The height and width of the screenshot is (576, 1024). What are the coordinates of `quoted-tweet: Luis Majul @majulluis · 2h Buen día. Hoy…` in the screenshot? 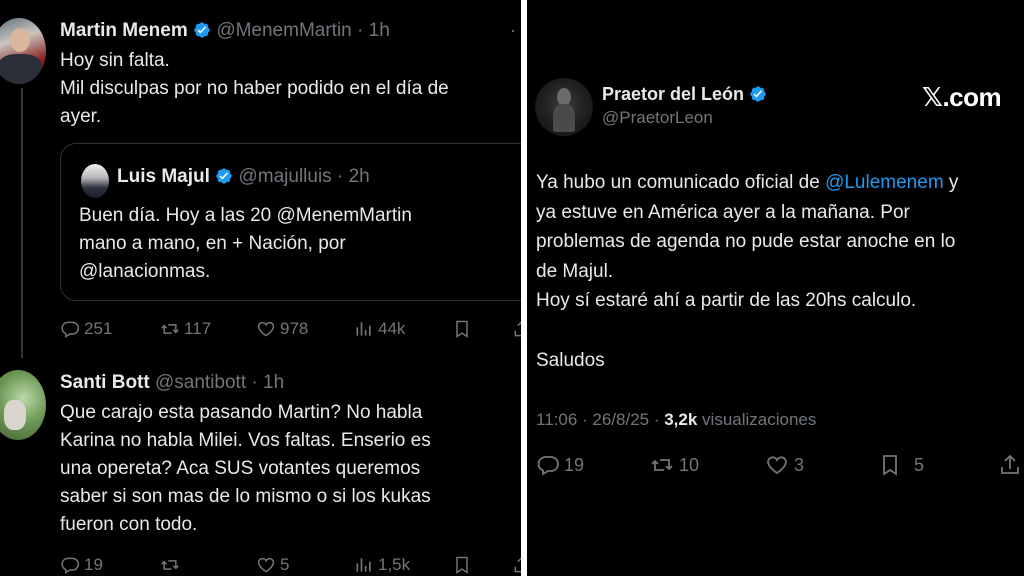 It's located at (290, 222).